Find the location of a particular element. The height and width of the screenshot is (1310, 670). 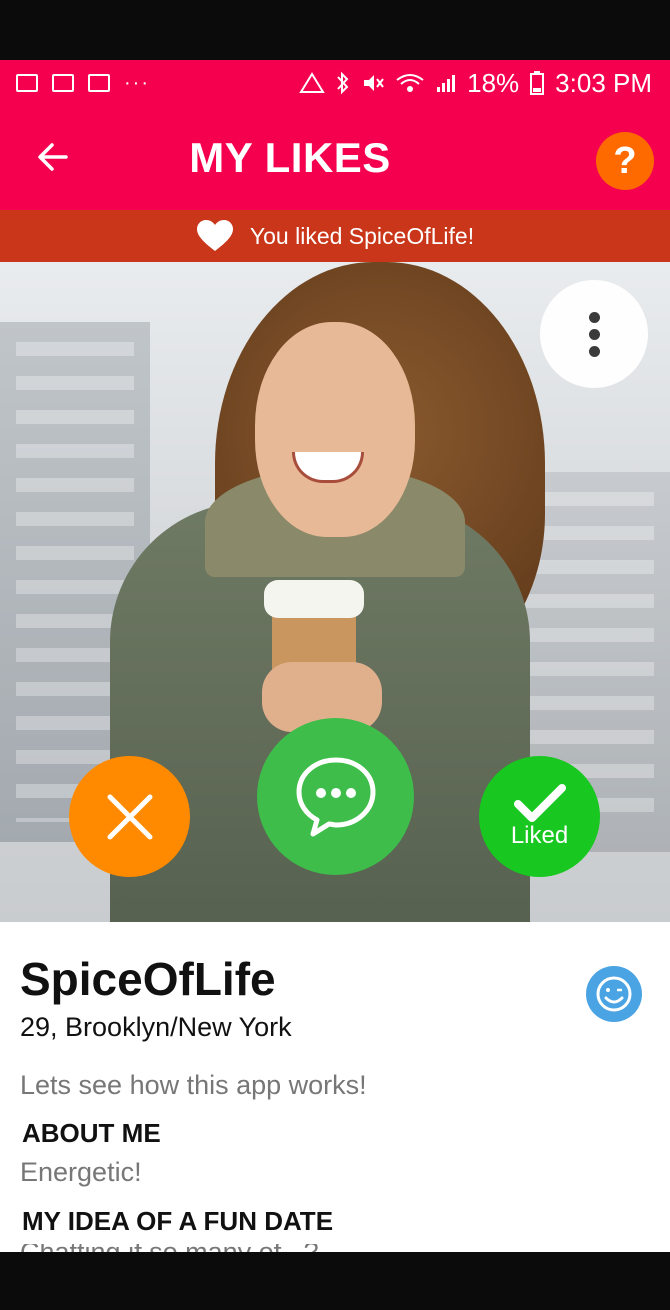

battery-percent: 18% is located at coordinates (493, 82).